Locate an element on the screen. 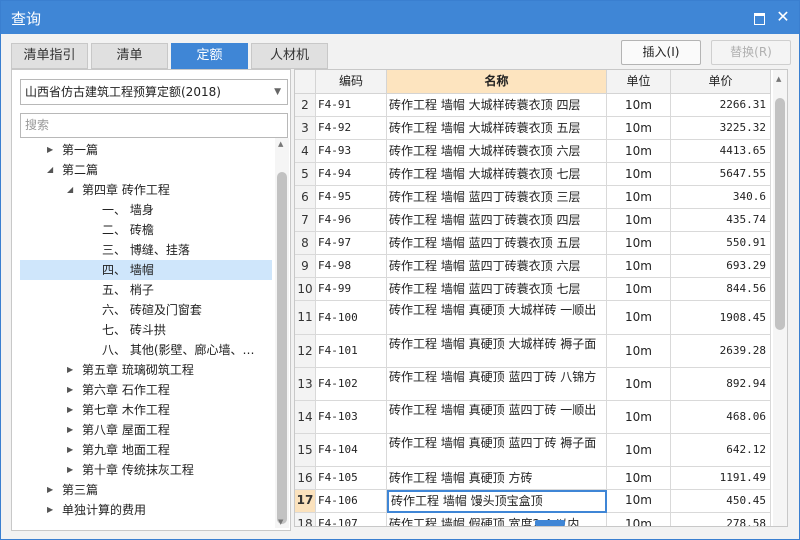  code-cell: F4-103 is located at coordinates (351, 417).